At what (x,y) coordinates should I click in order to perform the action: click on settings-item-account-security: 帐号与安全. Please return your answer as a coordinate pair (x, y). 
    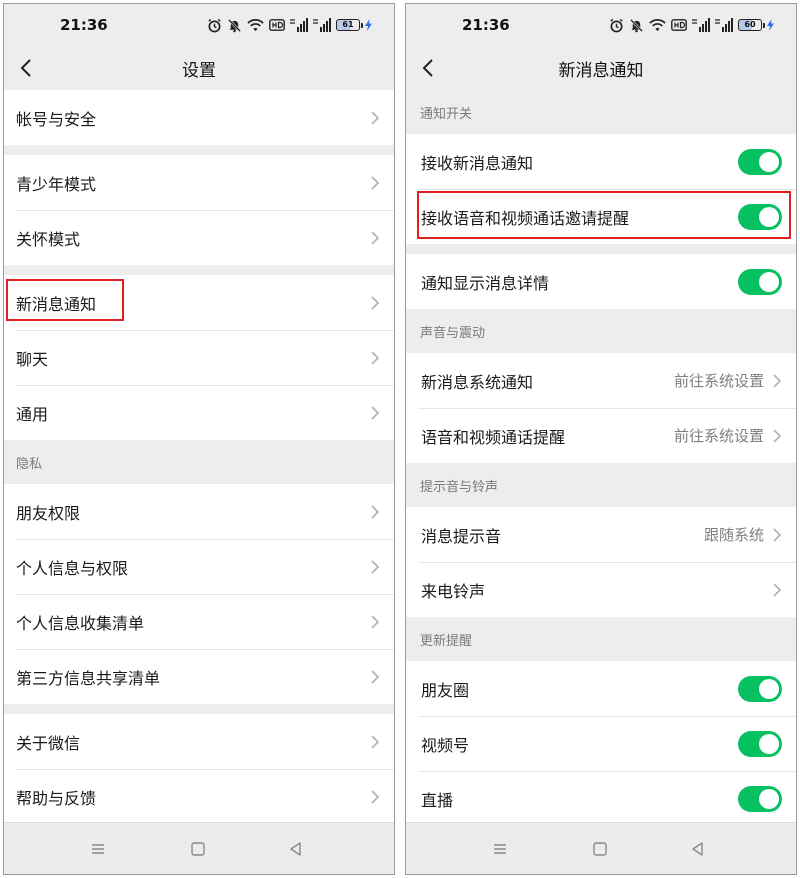
    Looking at the image, I should click on (199, 117).